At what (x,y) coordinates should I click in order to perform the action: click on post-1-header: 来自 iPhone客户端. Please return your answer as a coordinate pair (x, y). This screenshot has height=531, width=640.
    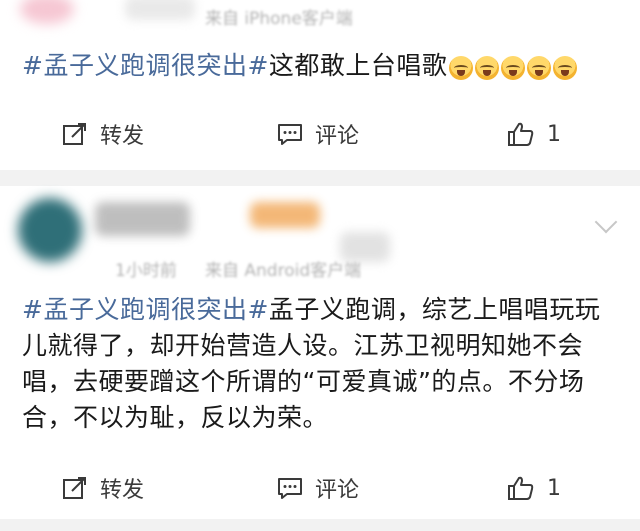
    Looking at the image, I should click on (320, 20).